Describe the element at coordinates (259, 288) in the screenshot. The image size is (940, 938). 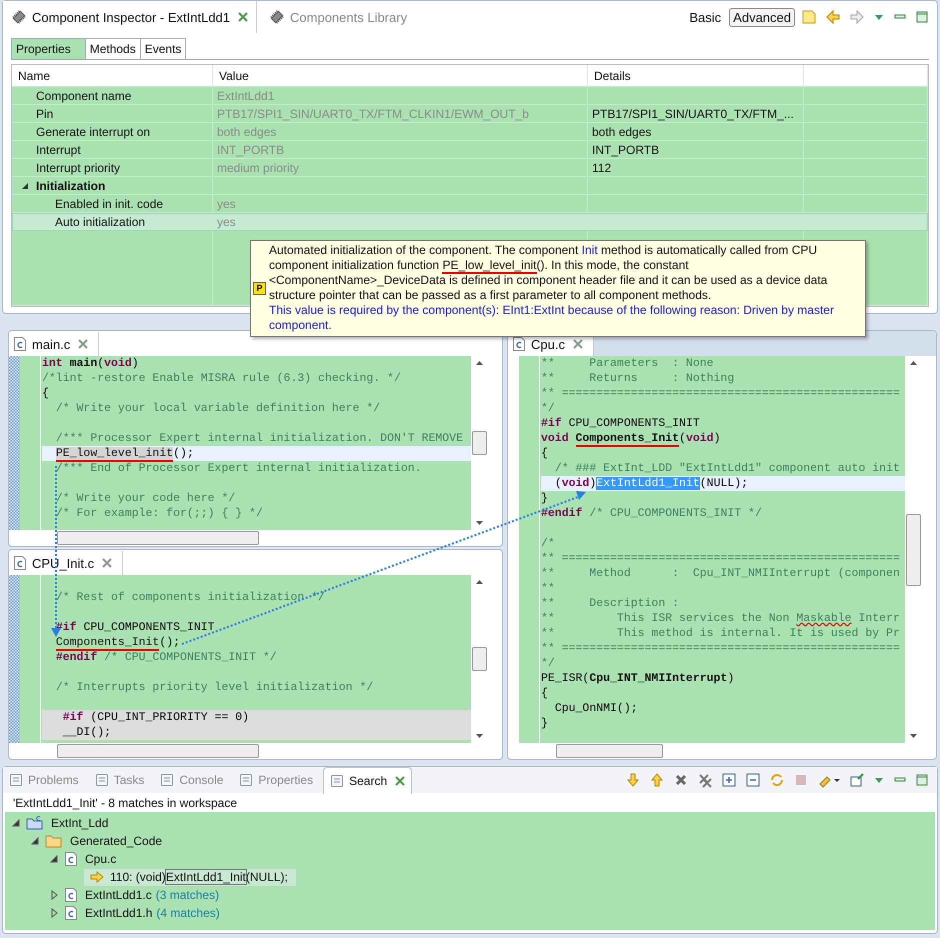
I see `property-badge: P` at that location.